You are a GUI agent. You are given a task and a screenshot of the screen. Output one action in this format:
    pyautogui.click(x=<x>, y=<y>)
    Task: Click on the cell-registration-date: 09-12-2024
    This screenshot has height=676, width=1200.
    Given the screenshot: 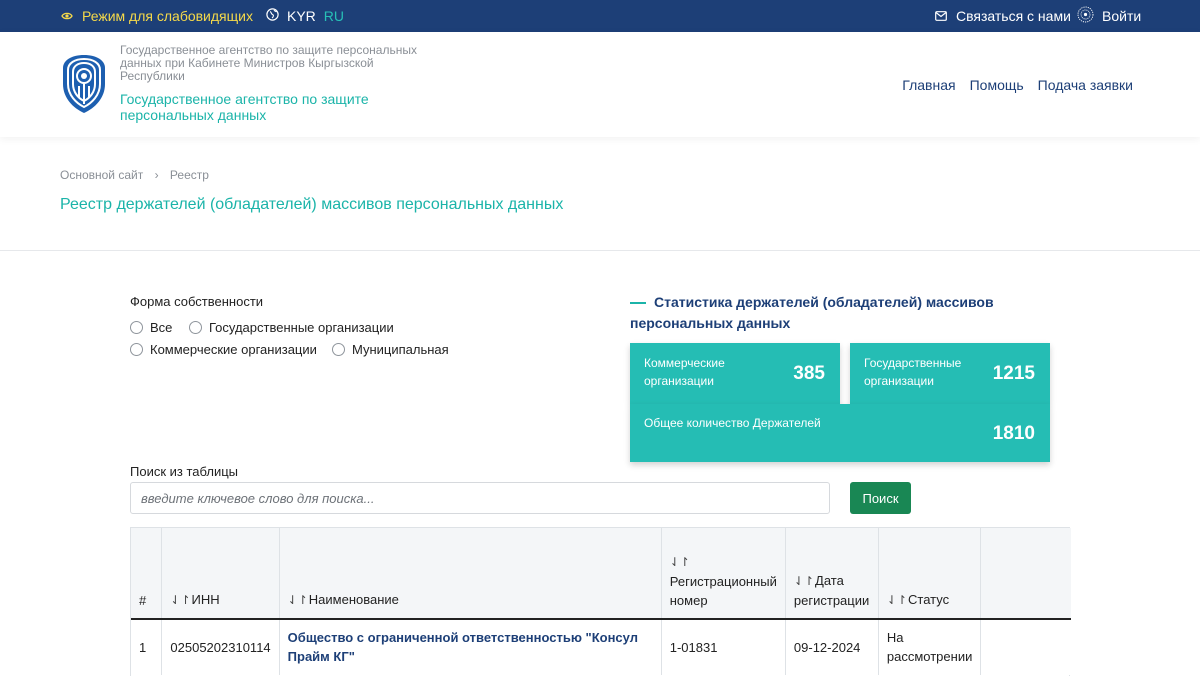 What is the action you would take?
    pyautogui.click(x=832, y=647)
    